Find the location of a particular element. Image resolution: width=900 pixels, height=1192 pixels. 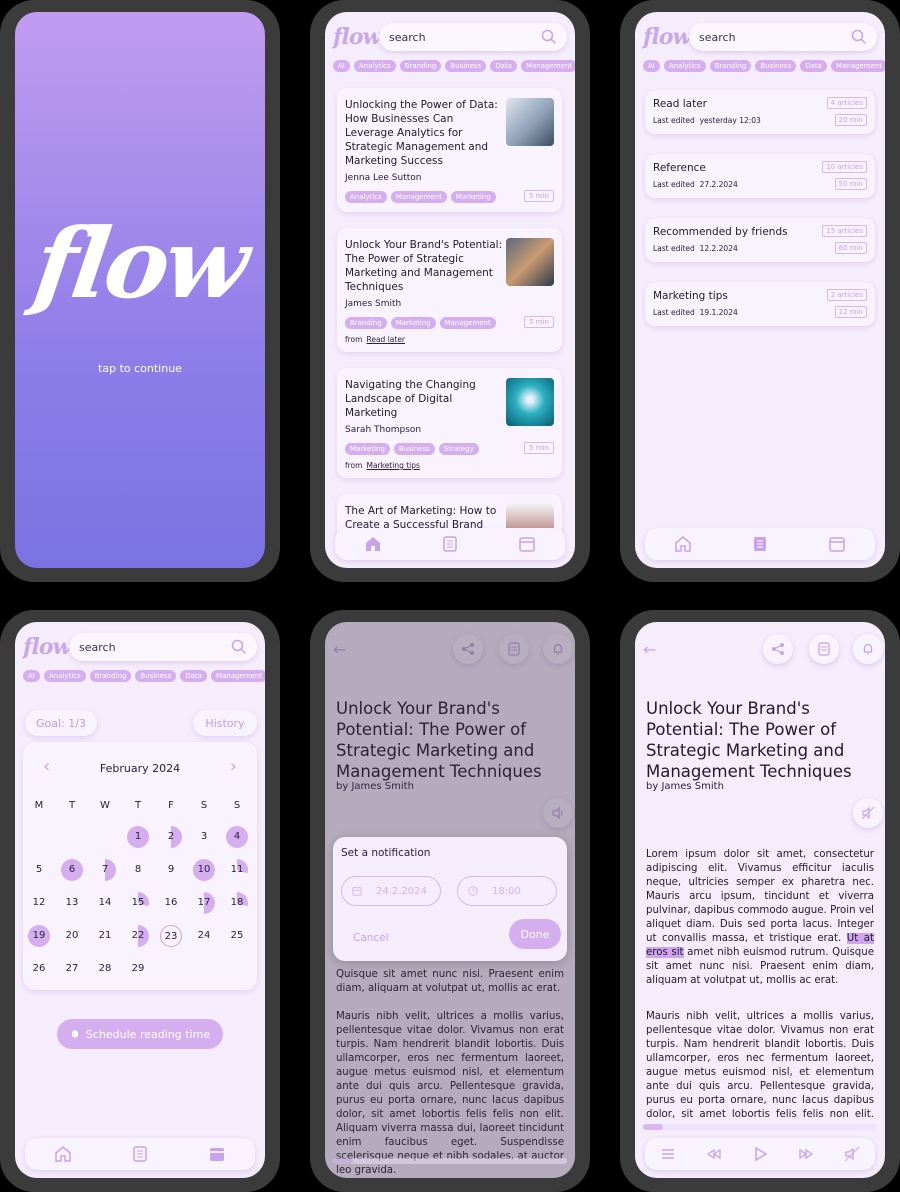

time-field: 18:00 is located at coordinates (507, 891).